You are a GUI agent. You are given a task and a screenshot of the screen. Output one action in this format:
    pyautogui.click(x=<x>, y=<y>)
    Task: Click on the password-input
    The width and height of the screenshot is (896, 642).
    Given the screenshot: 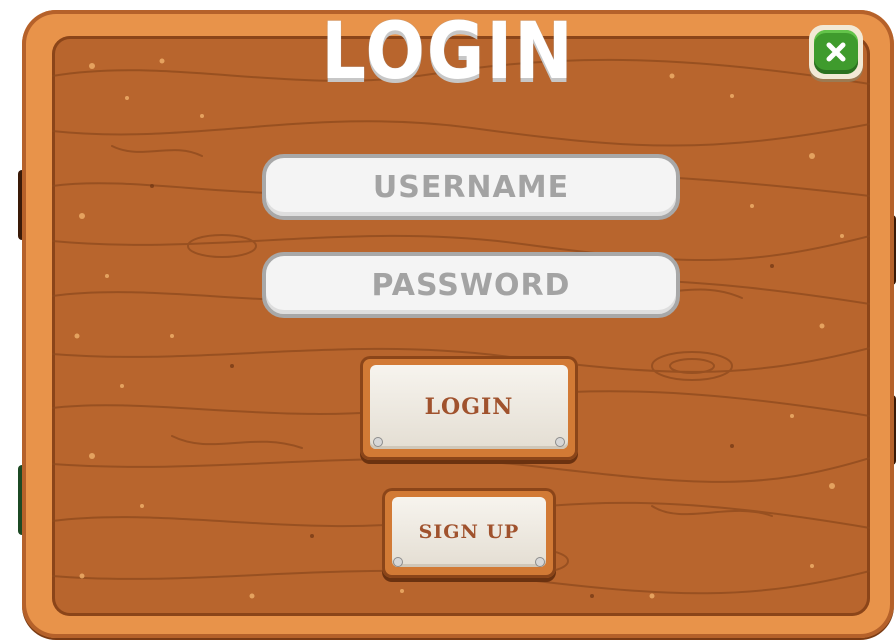 What is the action you would take?
    pyautogui.click(x=471, y=285)
    